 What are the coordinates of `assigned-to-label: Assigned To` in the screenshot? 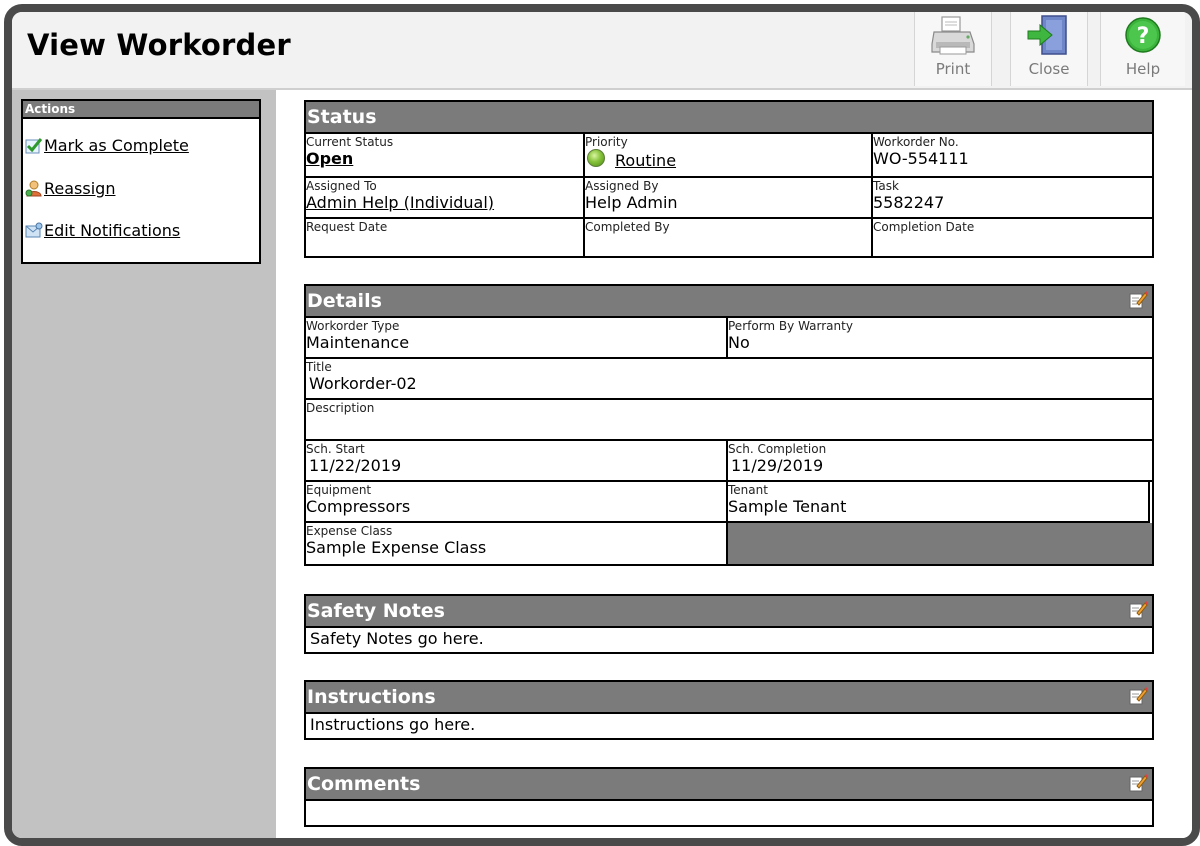 It's located at (341, 186).